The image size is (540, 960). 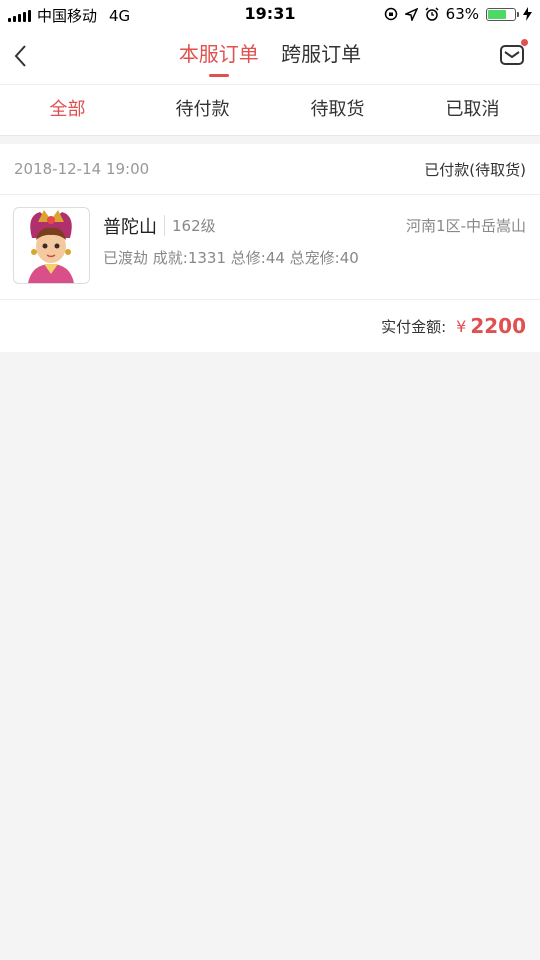 What do you see at coordinates (130, 227) in the screenshot?
I see `character-name: 普陀山` at bounding box center [130, 227].